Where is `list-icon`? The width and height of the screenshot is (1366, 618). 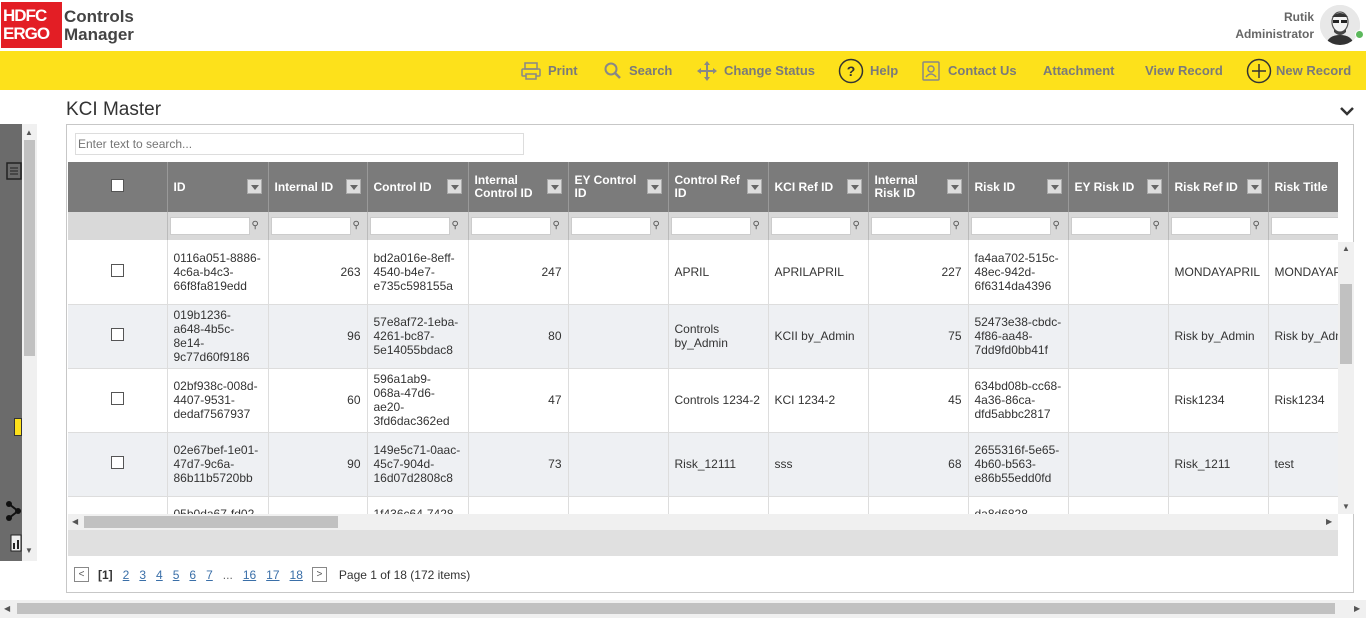 list-icon is located at coordinates (14, 171).